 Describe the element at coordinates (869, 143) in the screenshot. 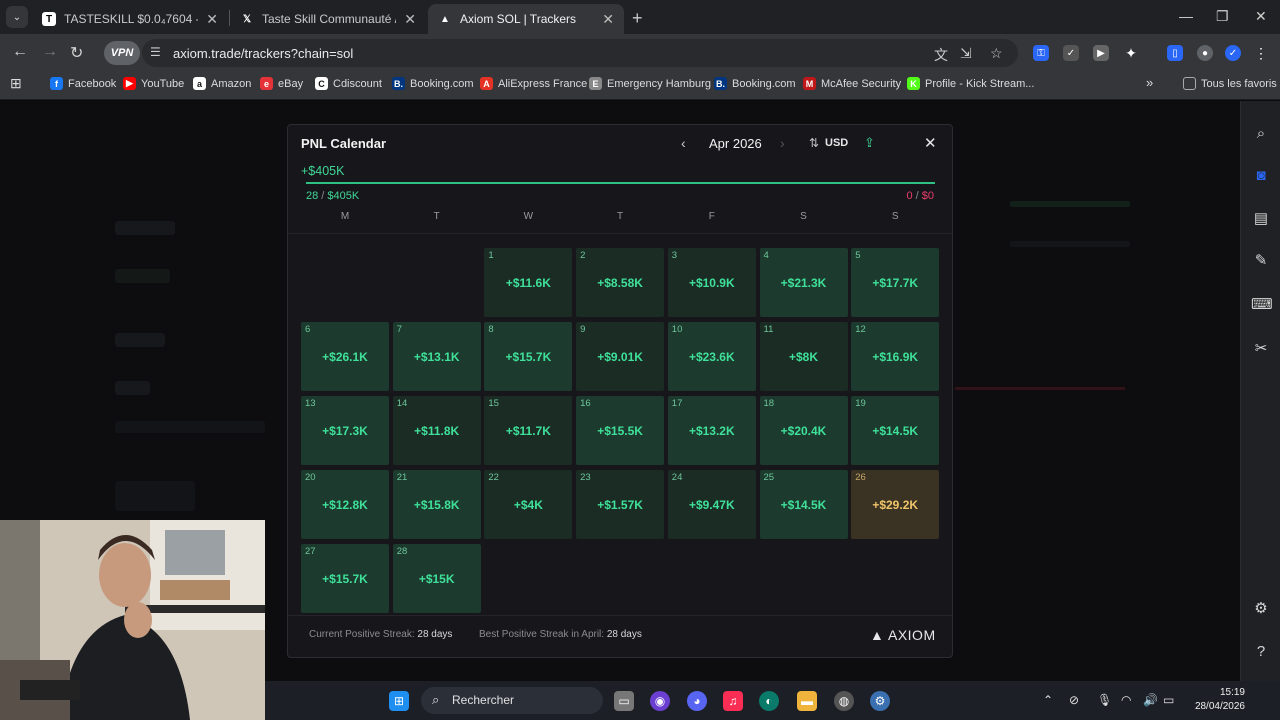

I see `share-export-icon: ⇪` at that location.